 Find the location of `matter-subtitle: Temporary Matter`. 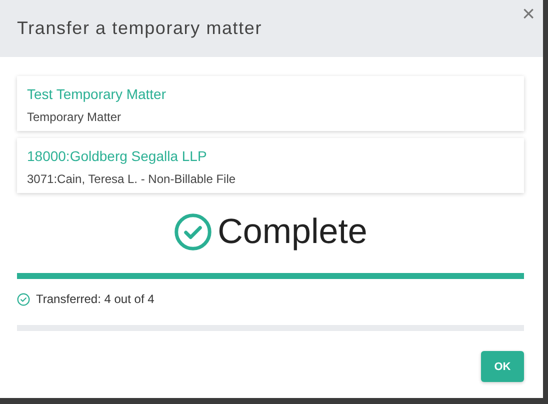

matter-subtitle: Temporary Matter is located at coordinates (74, 117).